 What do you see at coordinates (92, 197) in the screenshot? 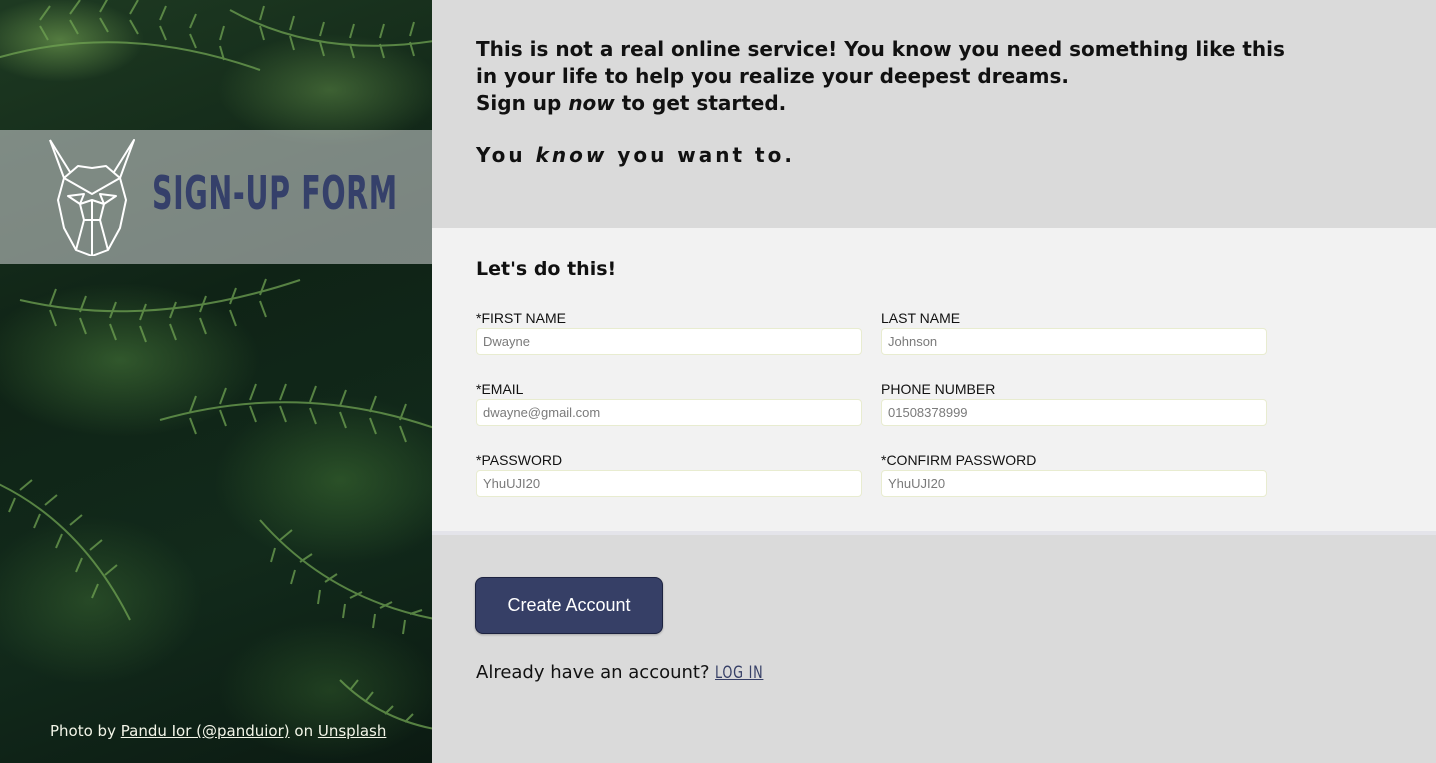
I see `viking-logo-icon` at bounding box center [92, 197].